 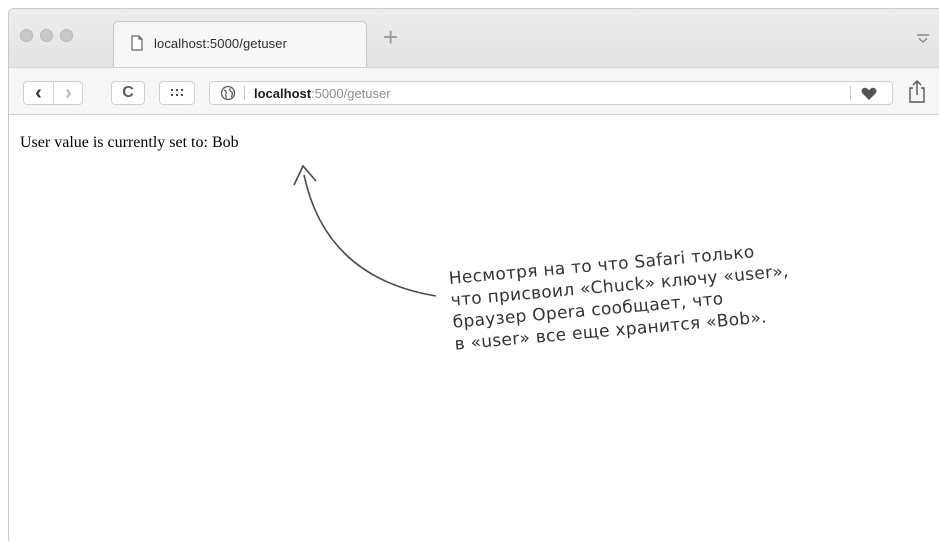 I want to click on toolbar: ‹ › C localhost:5000/getuser, so click(x=474, y=91).